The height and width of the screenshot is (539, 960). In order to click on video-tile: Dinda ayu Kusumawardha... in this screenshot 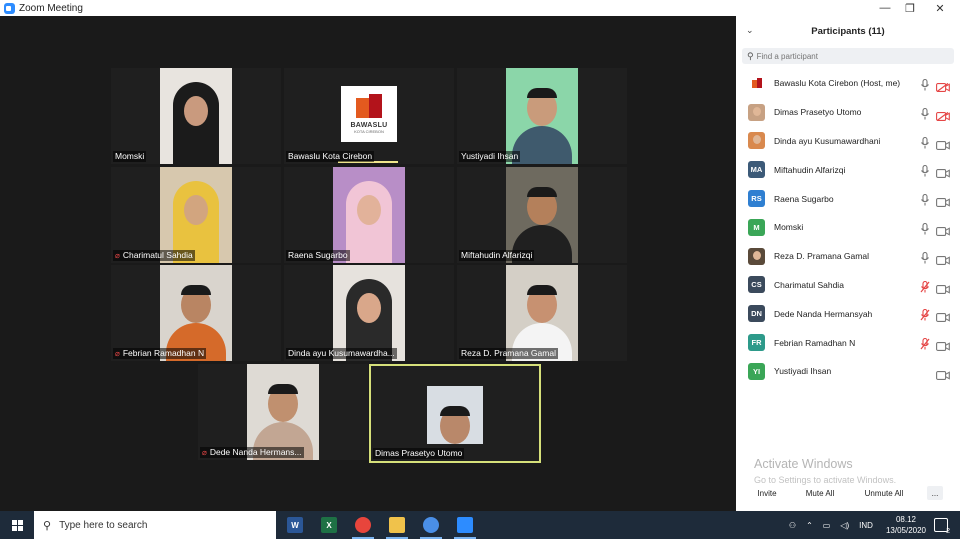, I will do `click(369, 313)`.